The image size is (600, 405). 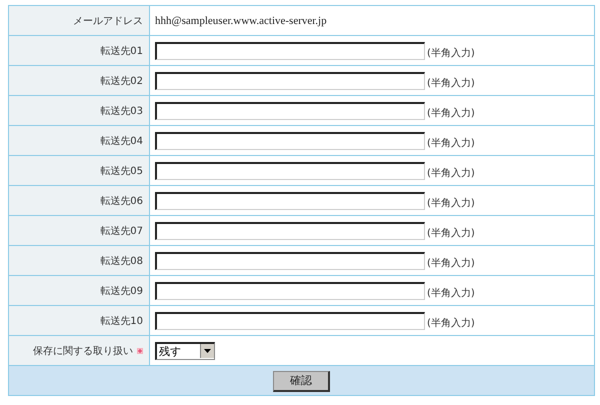 I want to click on field-label: 保存に関する取り扱い, so click(x=83, y=351).